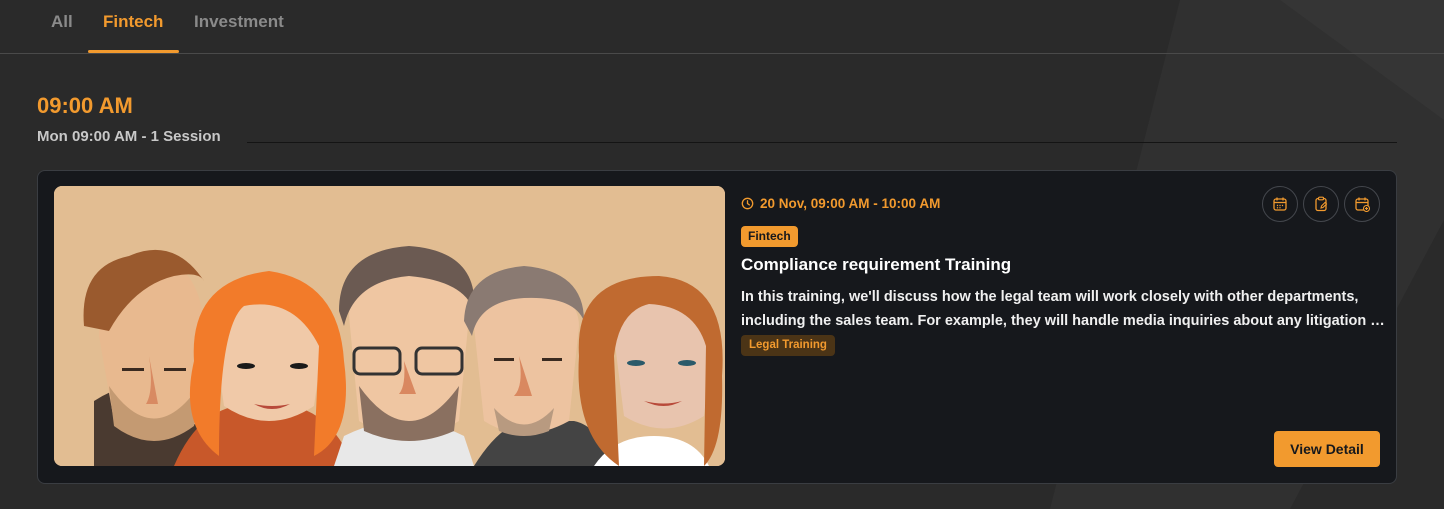 The height and width of the screenshot is (509, 1444). I want to click on tab-all: All, so click(62, 22).